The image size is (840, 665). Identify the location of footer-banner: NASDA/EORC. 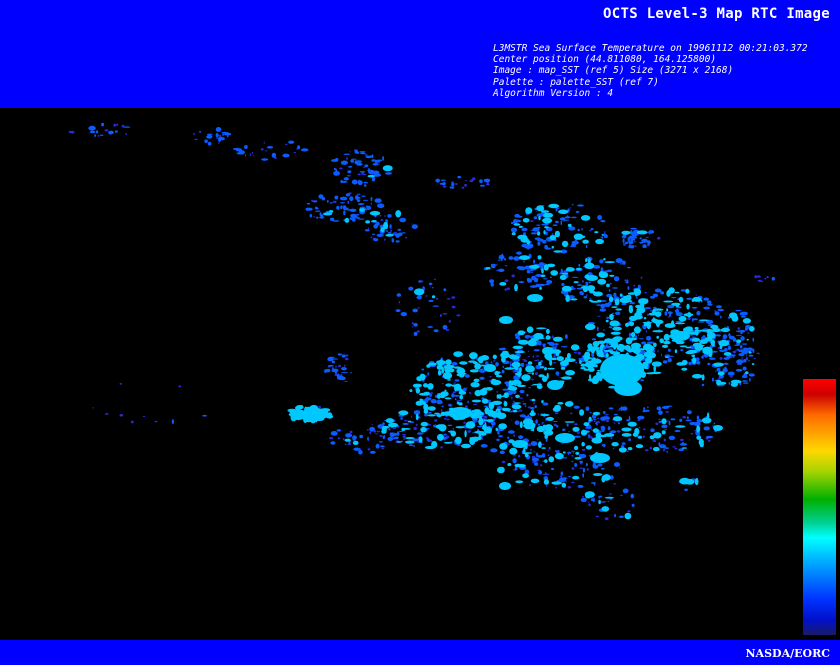
(420, 652).